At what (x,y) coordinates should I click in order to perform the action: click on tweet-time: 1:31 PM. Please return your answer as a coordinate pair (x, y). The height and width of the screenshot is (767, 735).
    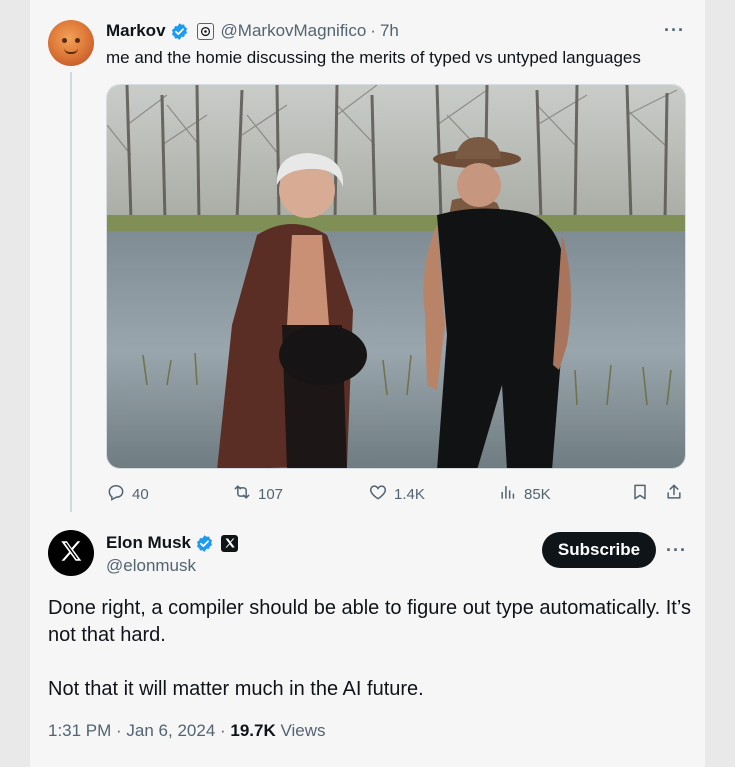
    Looking at the image, I should click on (79, 730).